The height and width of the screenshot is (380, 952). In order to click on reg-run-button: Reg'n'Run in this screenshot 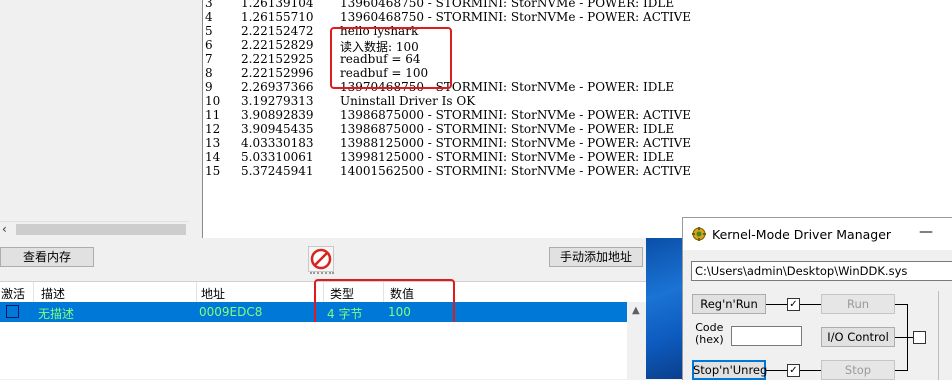, I will do `click(729, 304)`.